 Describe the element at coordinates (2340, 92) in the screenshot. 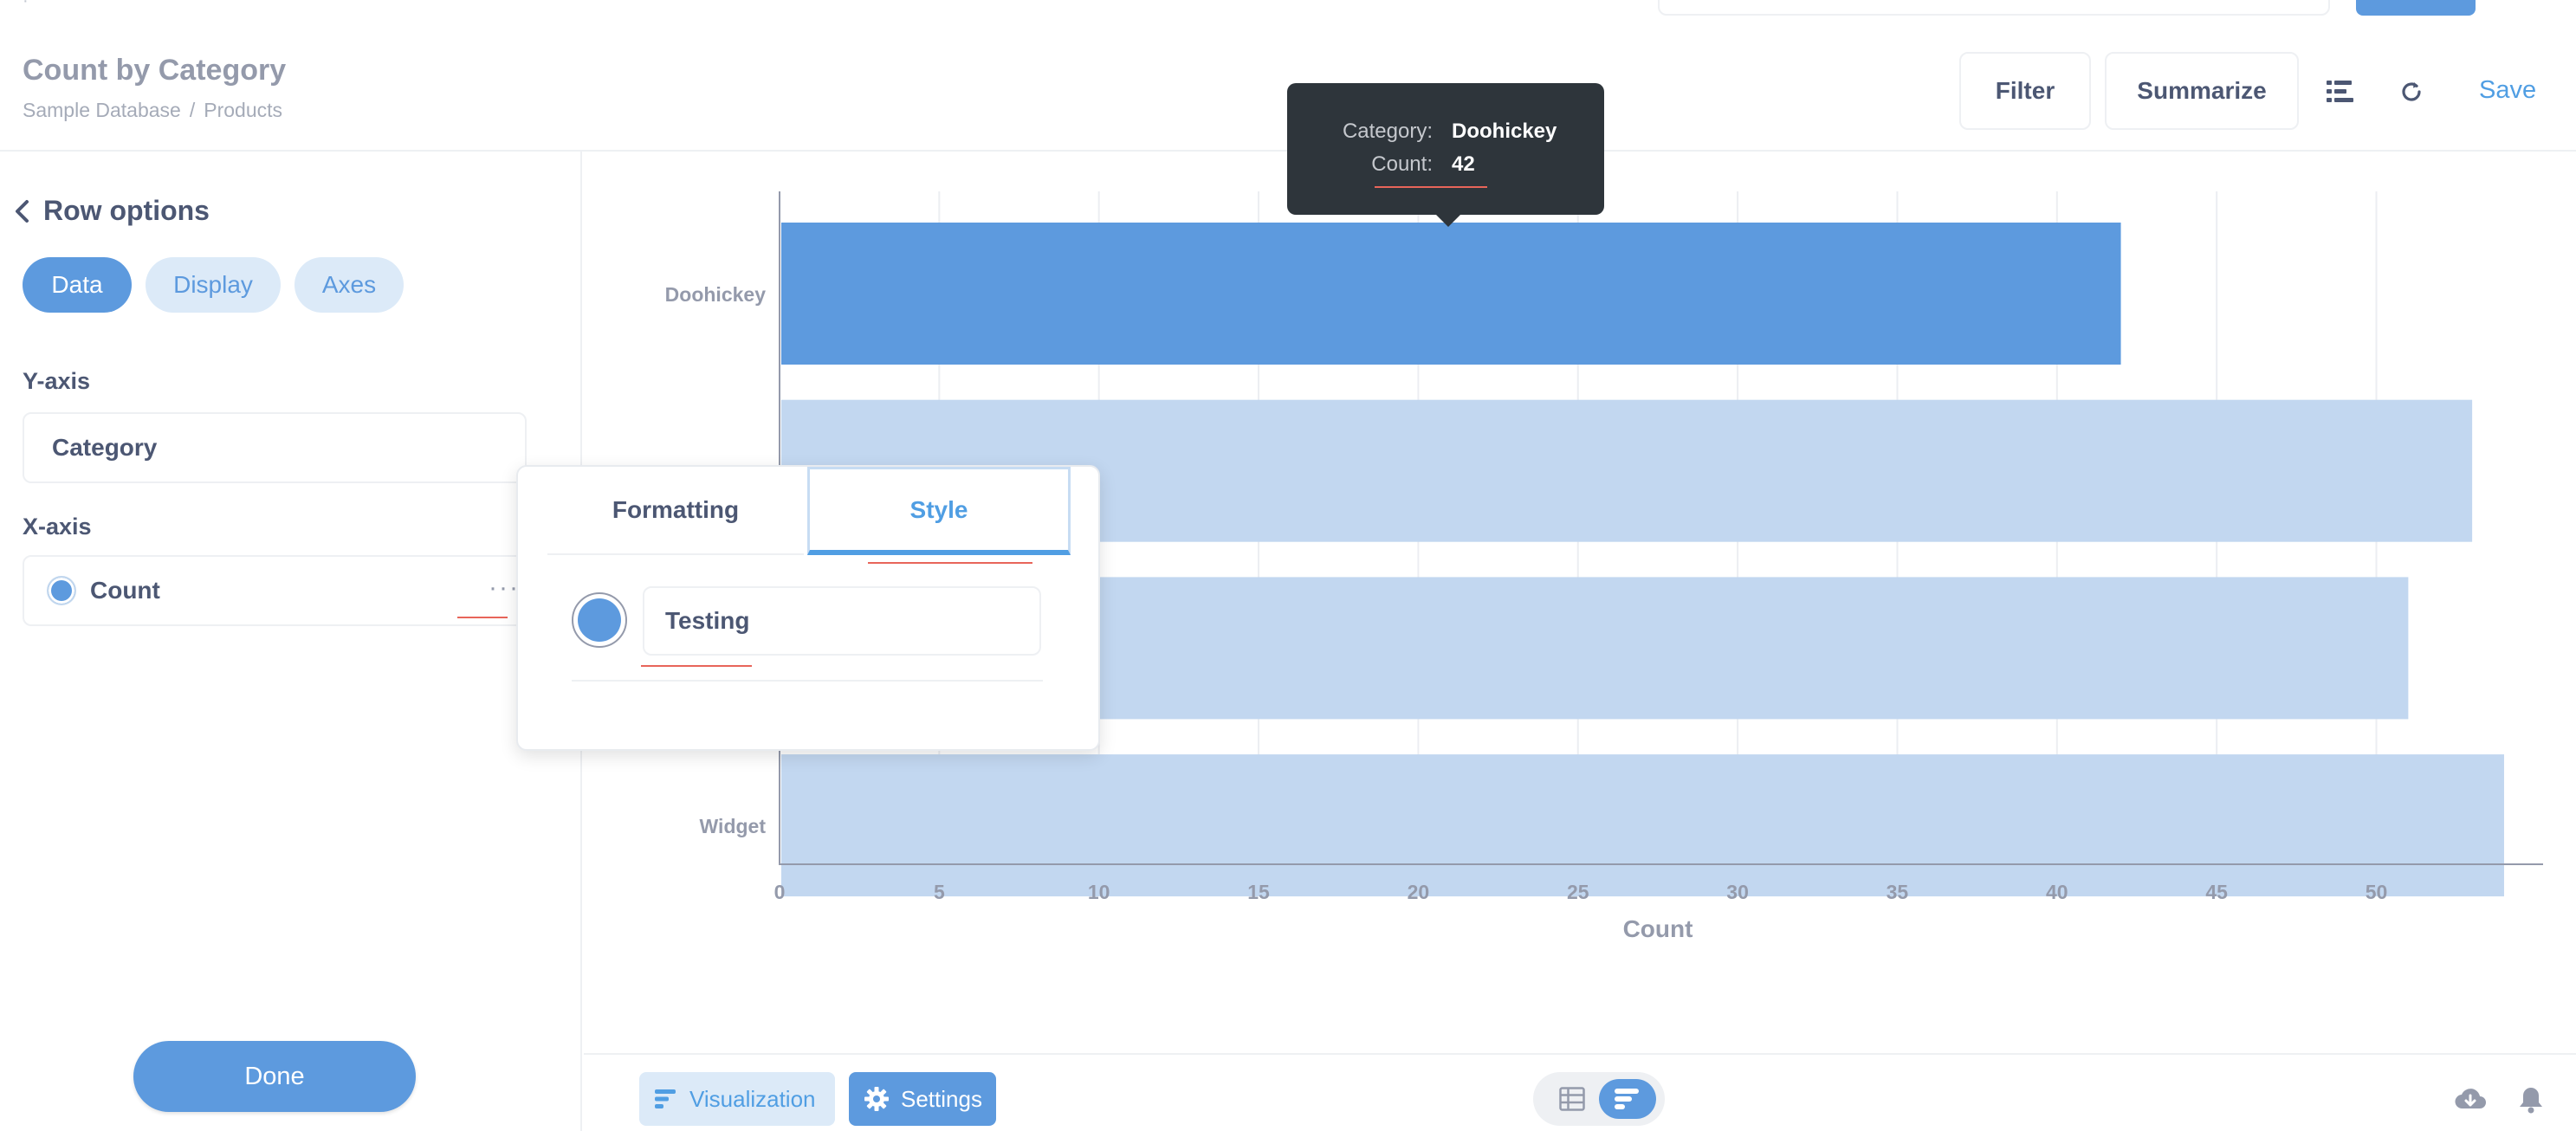

I see `list-icon` at that location.